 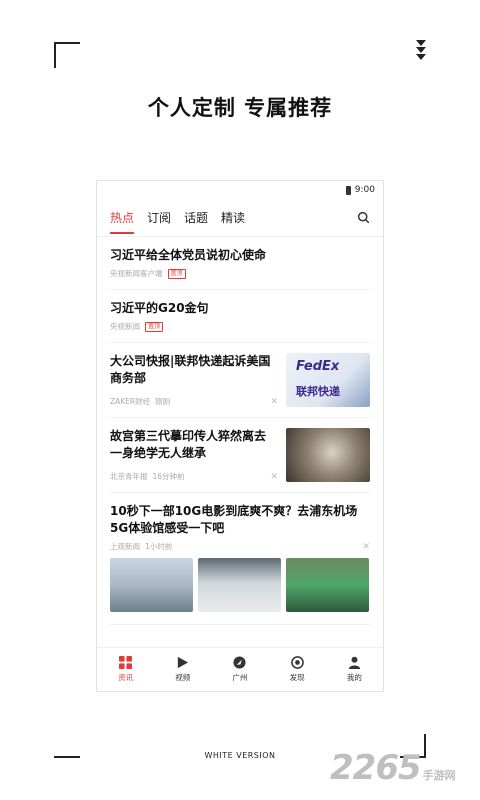 What do you see at coordinates (240, 316) in the screenshot?
I see `news-item: 习近平的G20金句 央视新闻 置顶` at bounding box center [240, 316].